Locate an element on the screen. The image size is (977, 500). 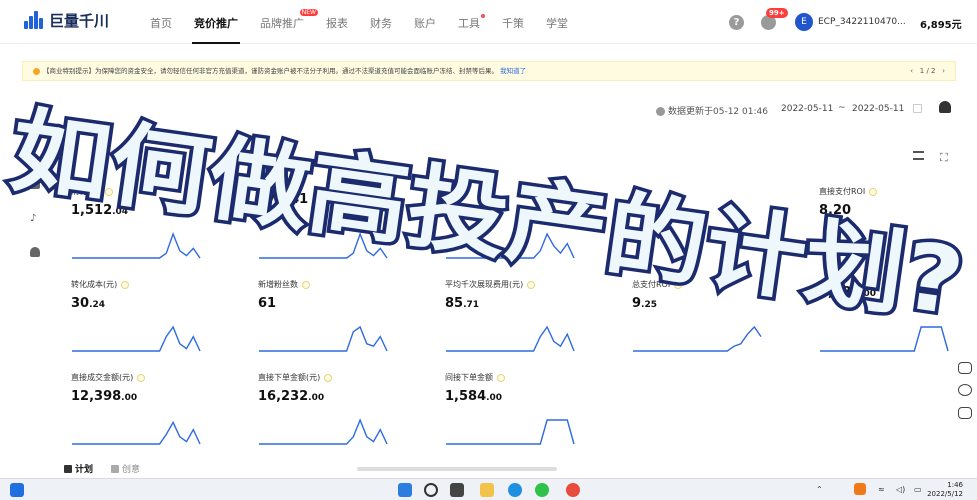
headset-icon is located at coordinates (965, 390).